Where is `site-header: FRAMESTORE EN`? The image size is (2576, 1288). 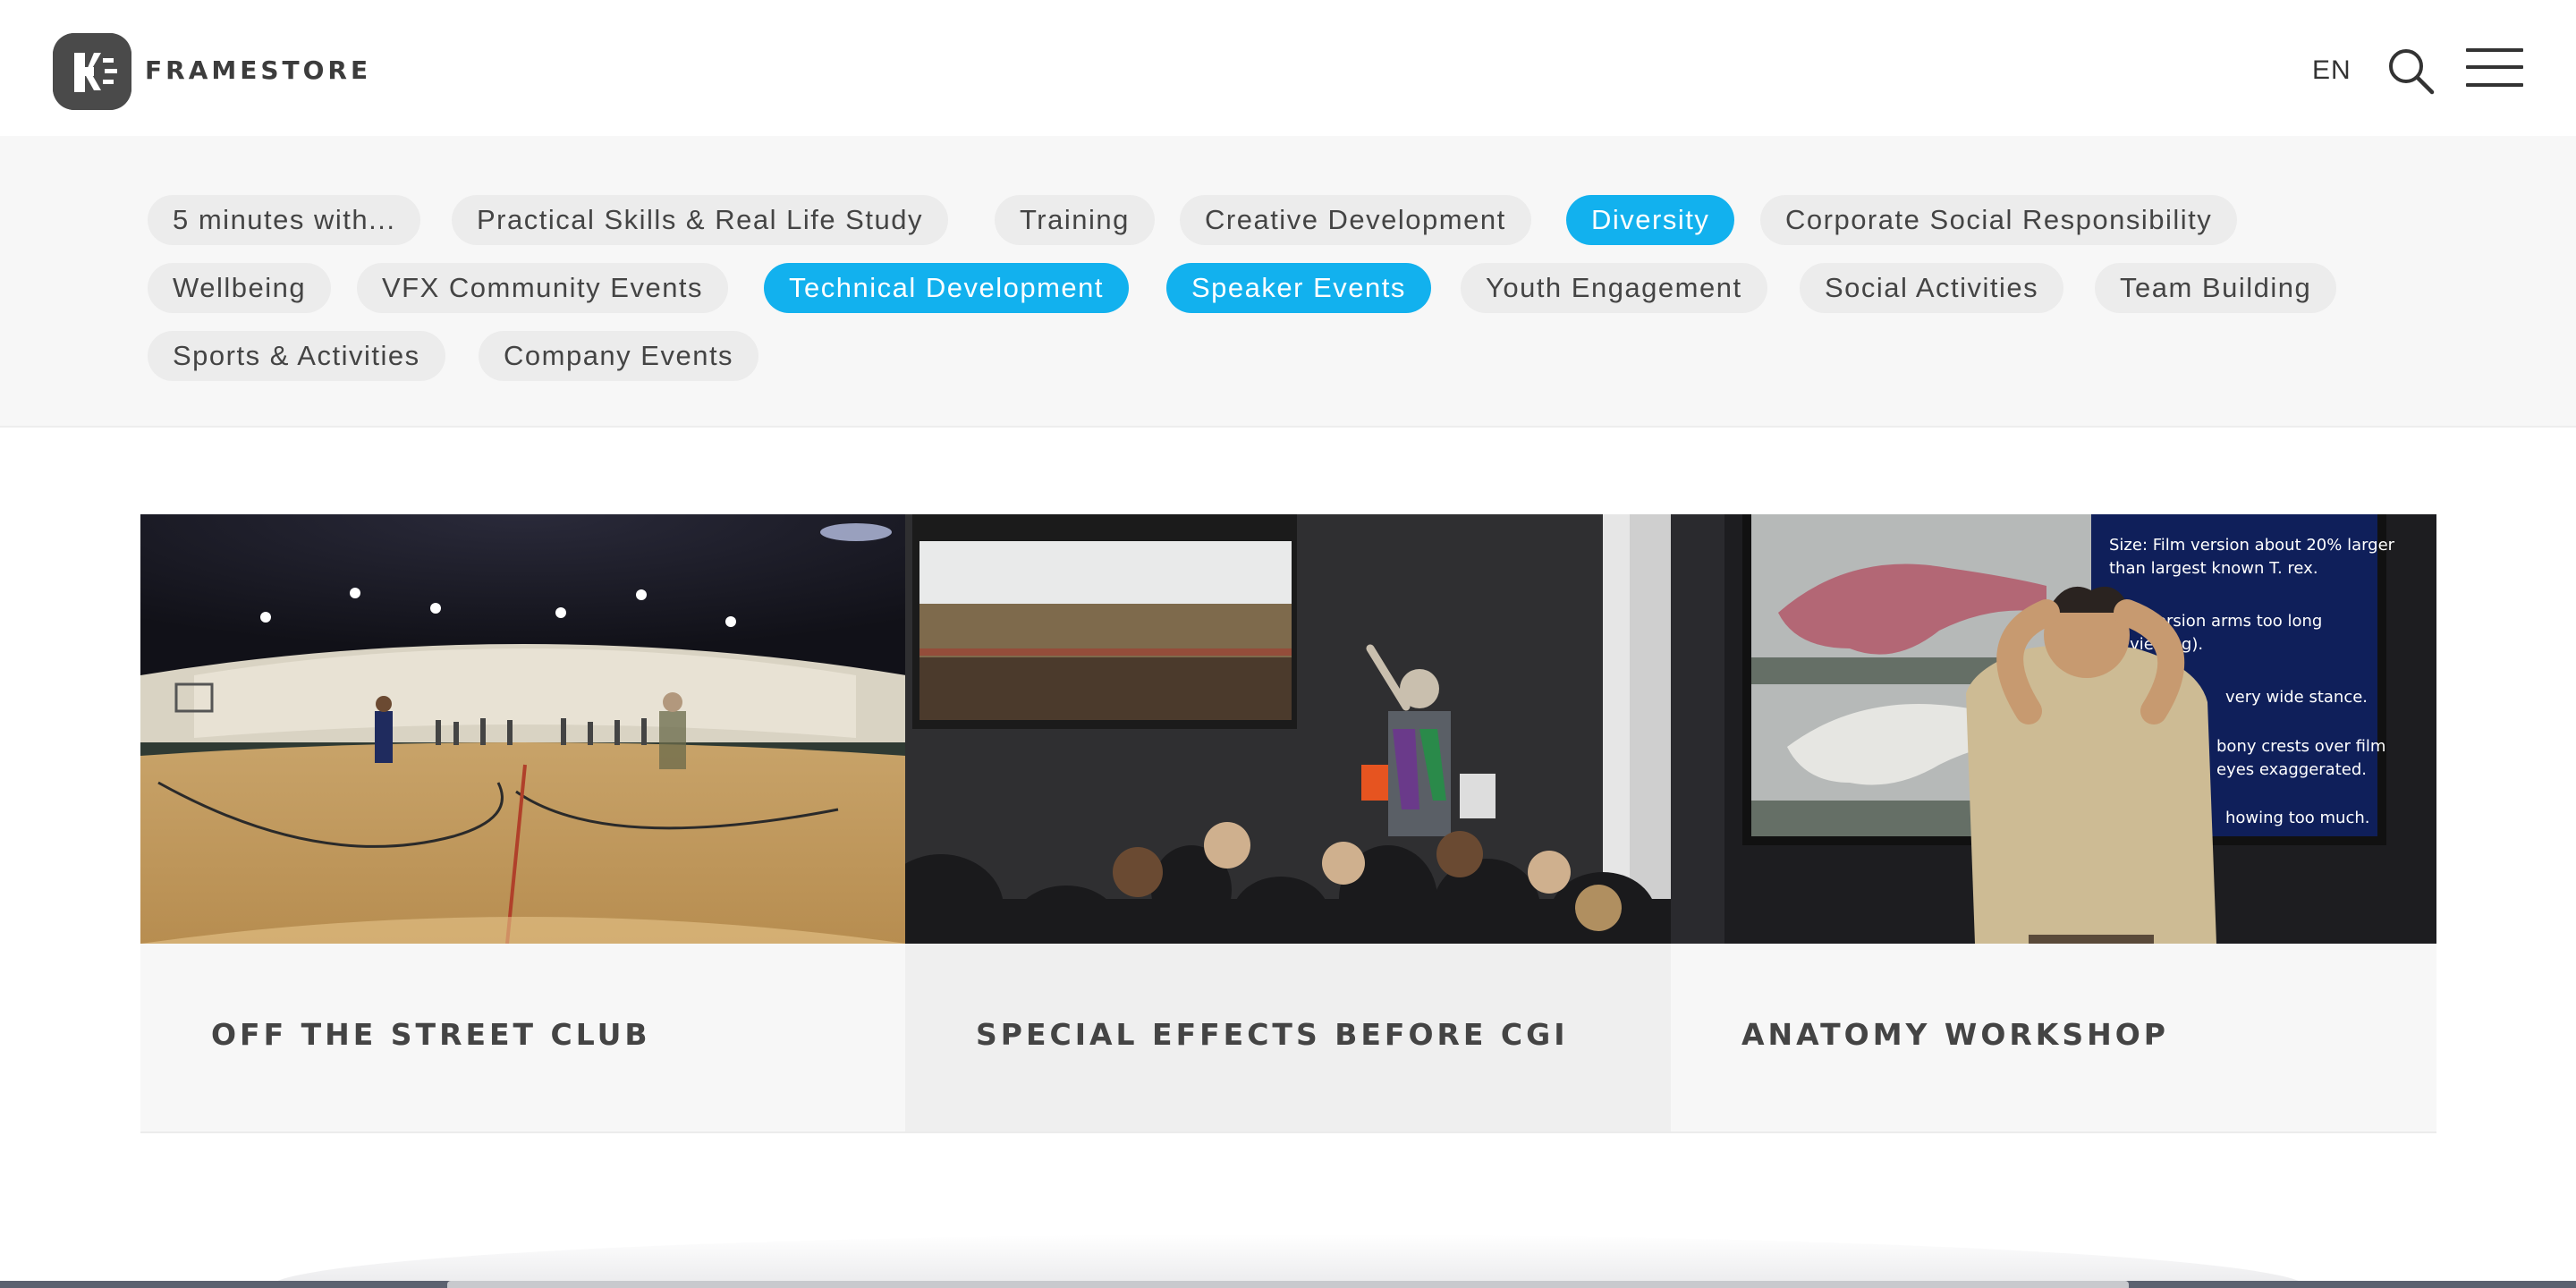 site-header: FRAMESTORE EN is located at coordinates (1288, 68).